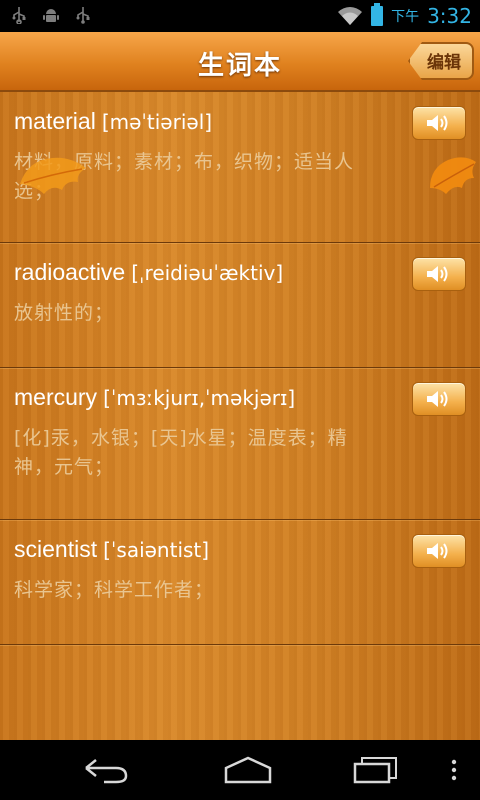 This screenshot has width=480, height=800. I want to click on status-ampm: 下午, so click(405, 17).